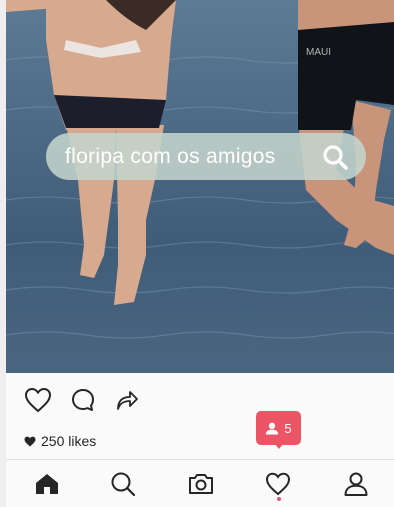  Describe the element at coordinates (335, 157) in the screenshot. I see `search-icon` at that location.